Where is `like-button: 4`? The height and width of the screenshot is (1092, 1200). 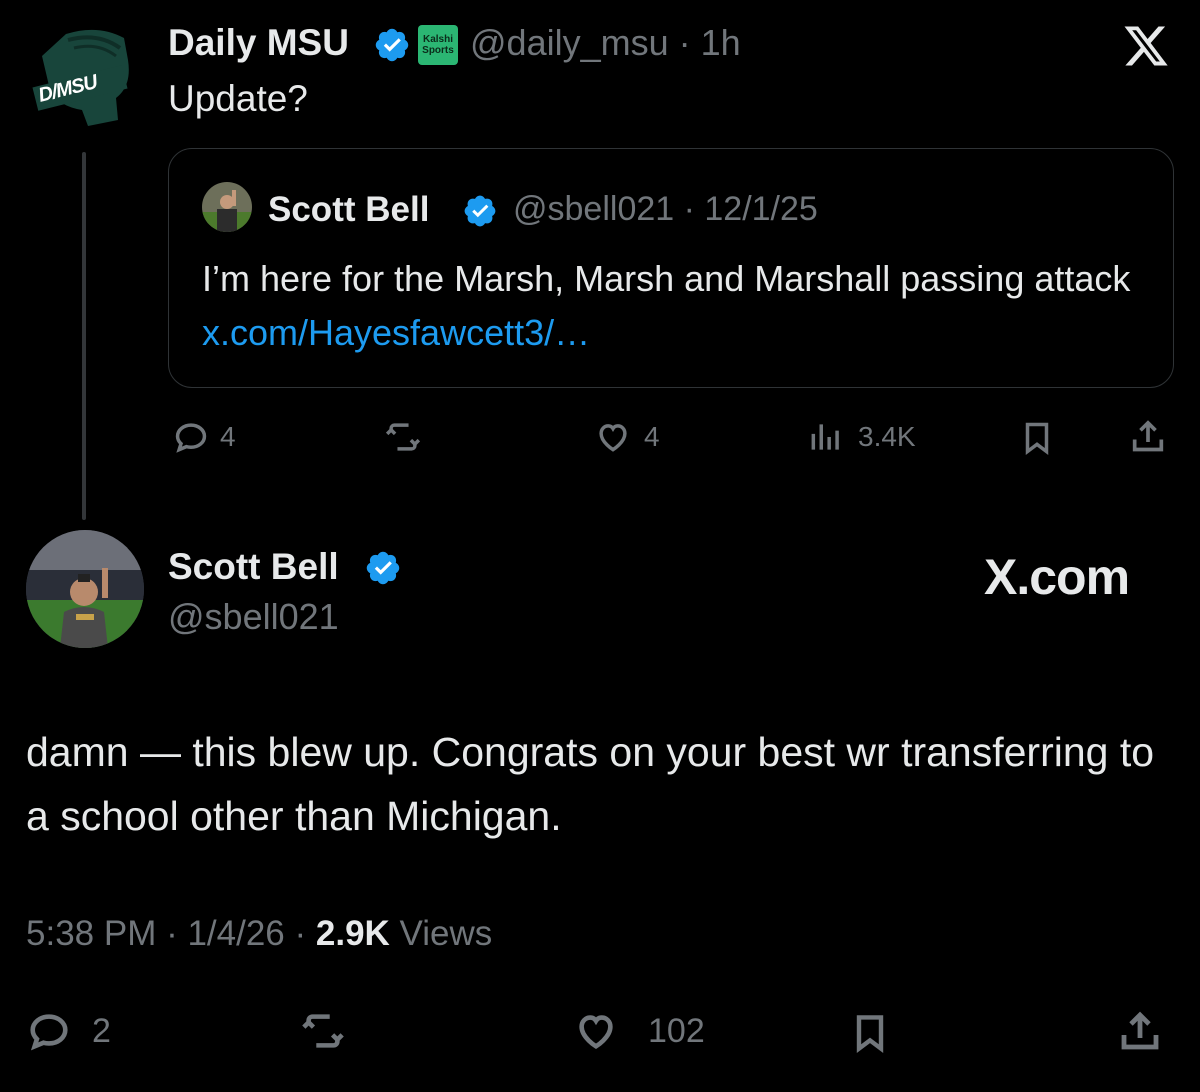
like-button: 4 is located at coordinates (627, 437).